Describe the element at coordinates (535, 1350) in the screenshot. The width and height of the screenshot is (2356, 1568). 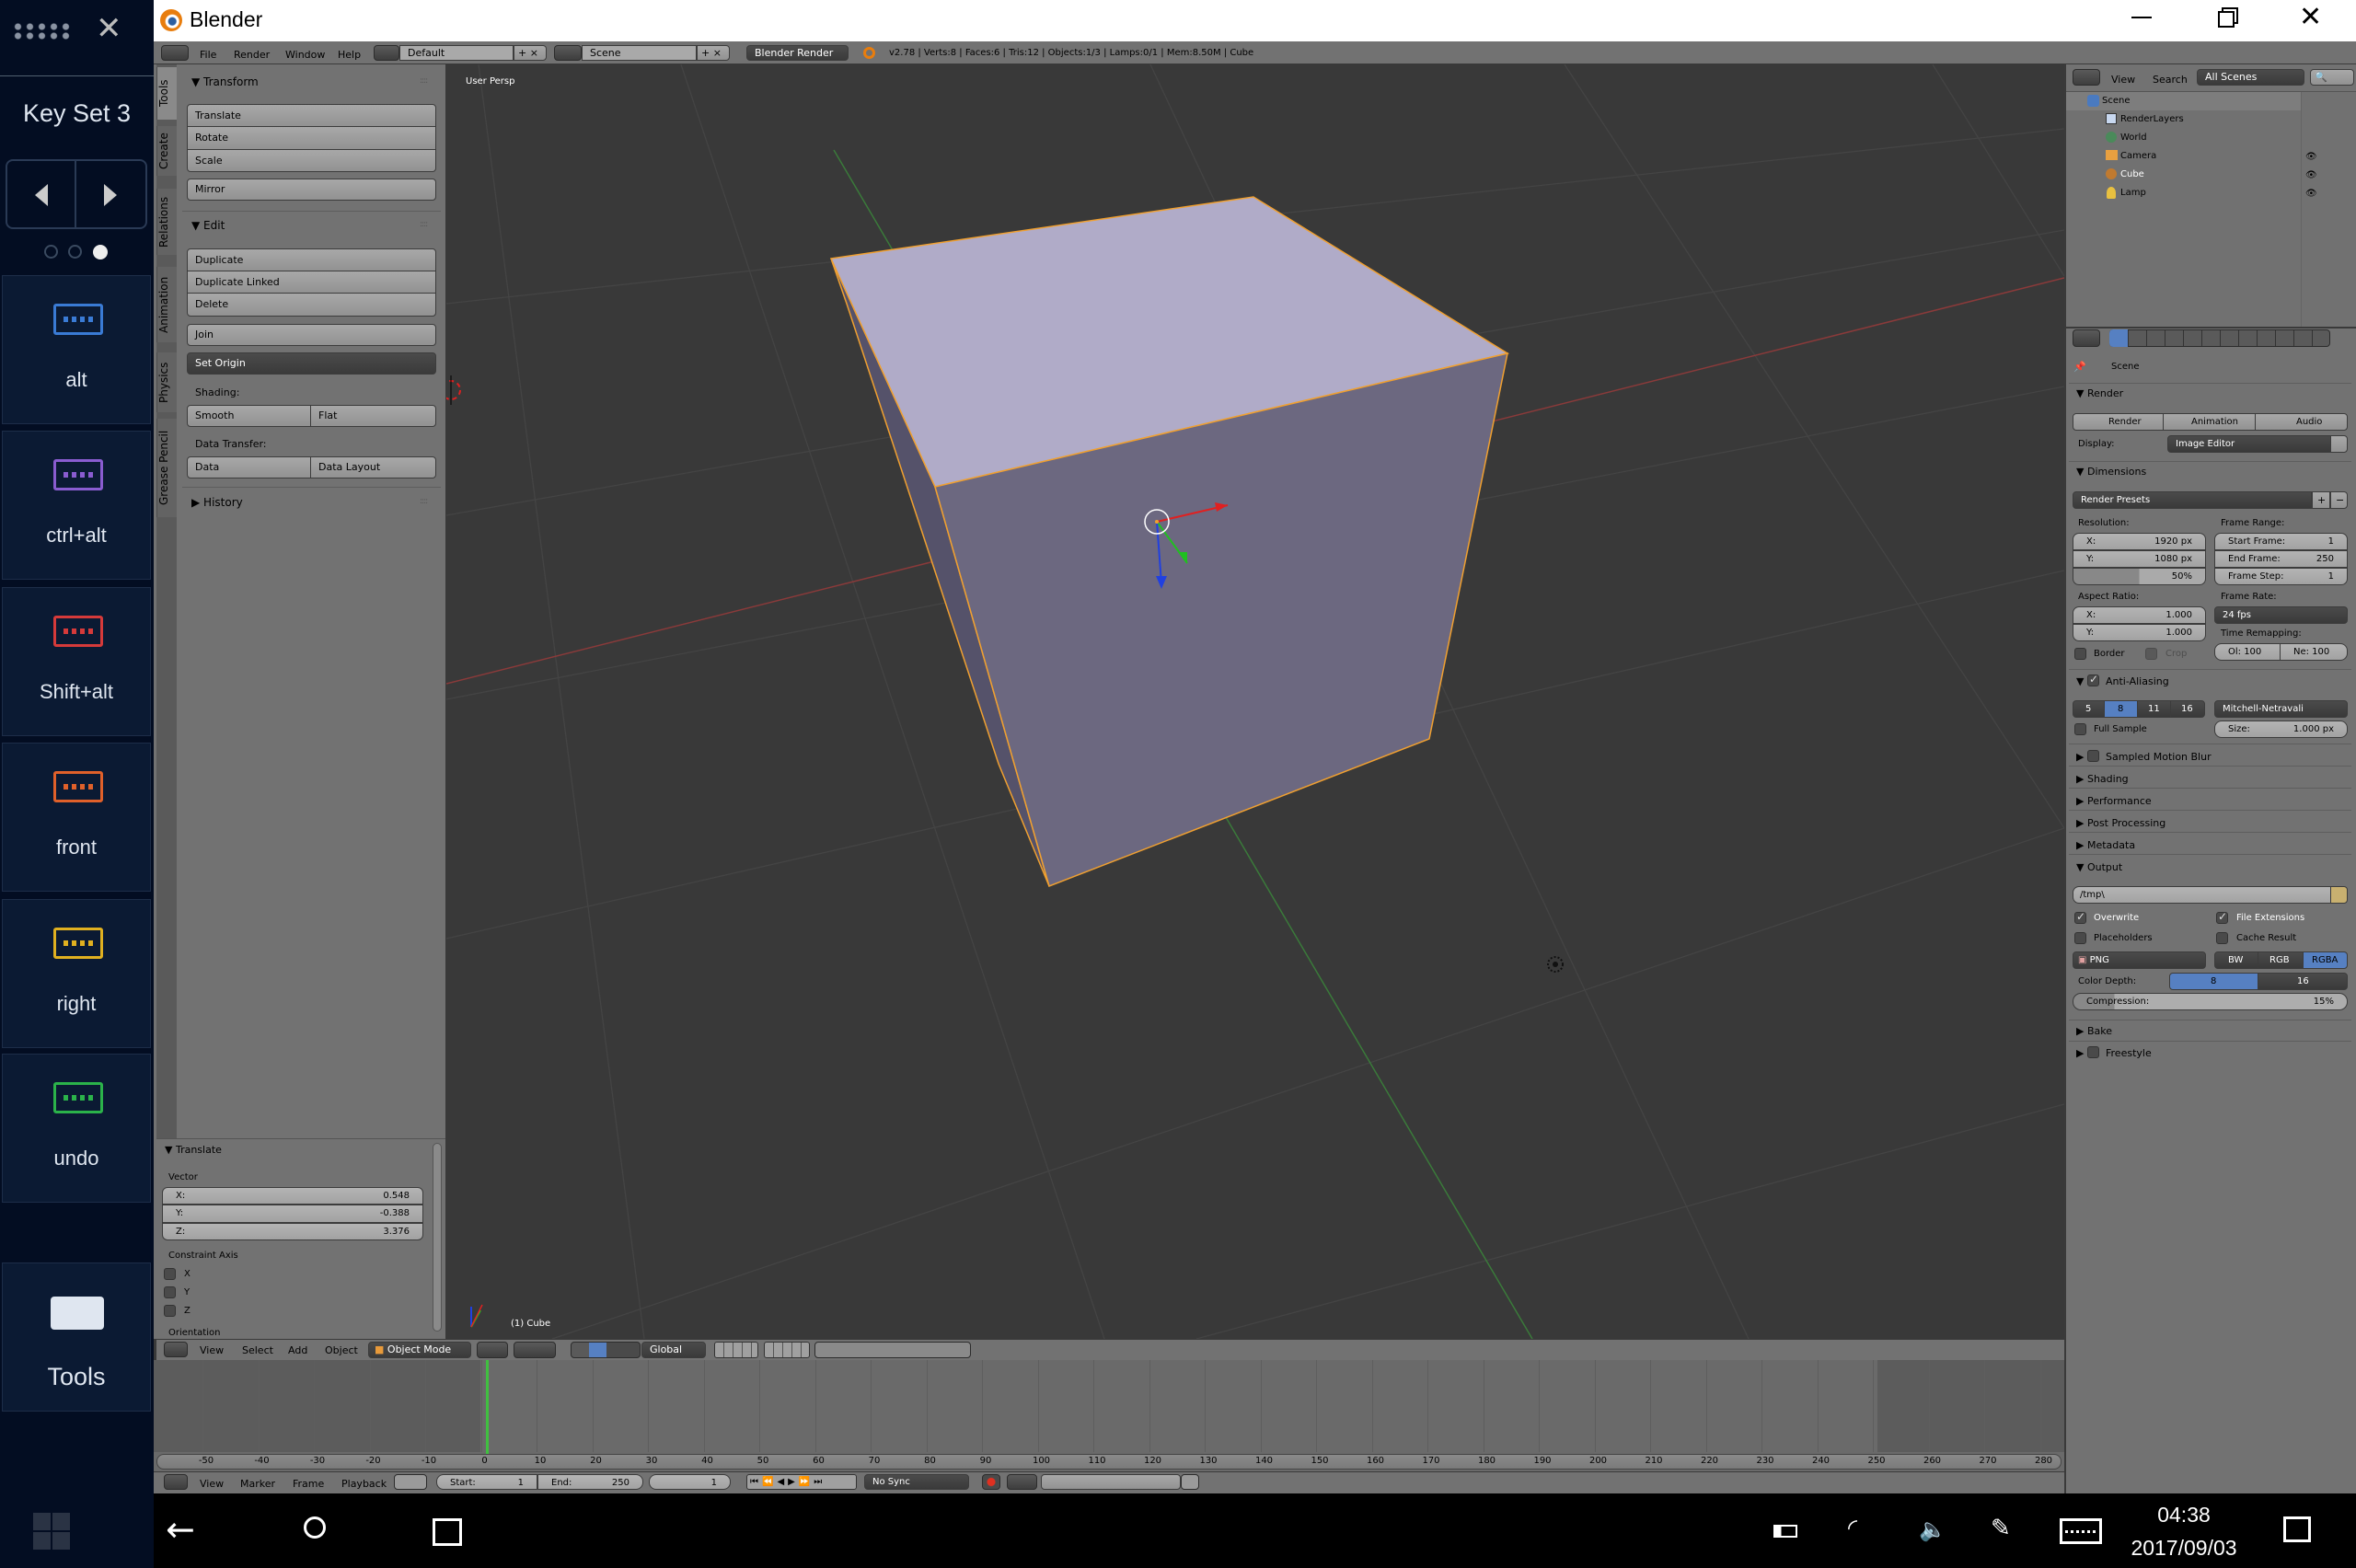
I see `pivot-point-select` at that location.